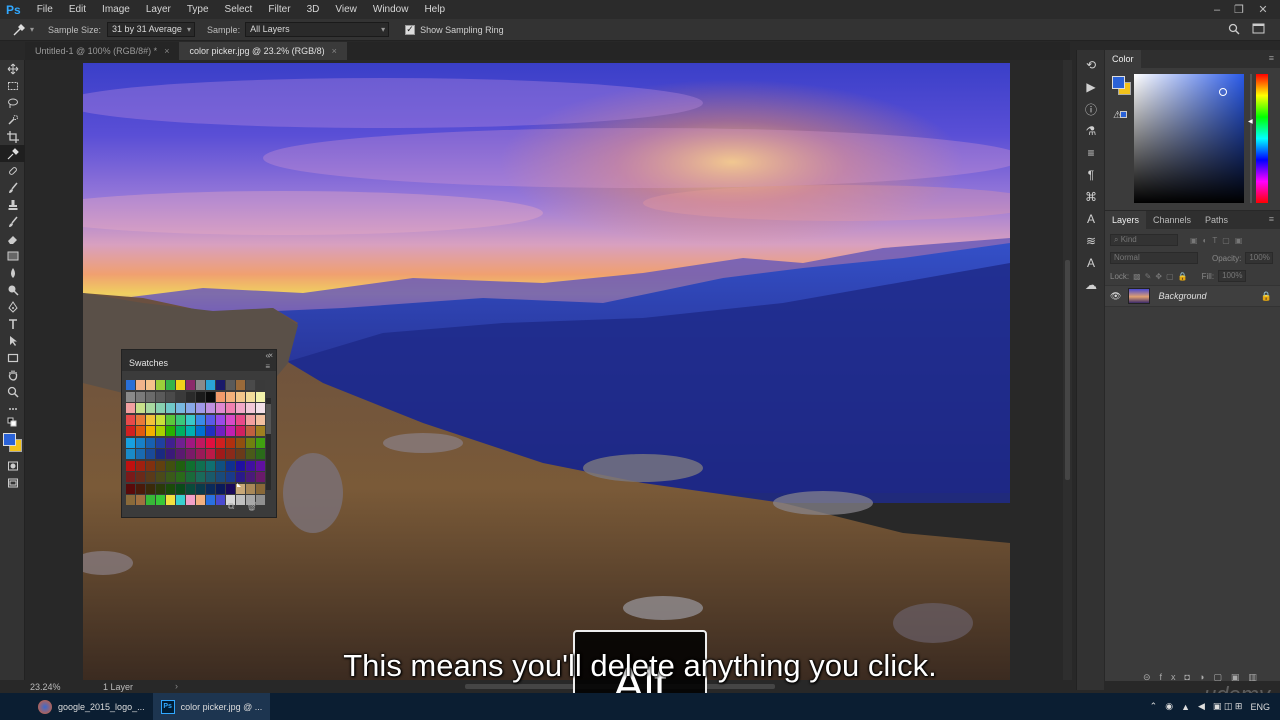 The width and height of the screenshot is (1280, 720). I want to click on hue-spectrum-bar, so click(1262, 138).